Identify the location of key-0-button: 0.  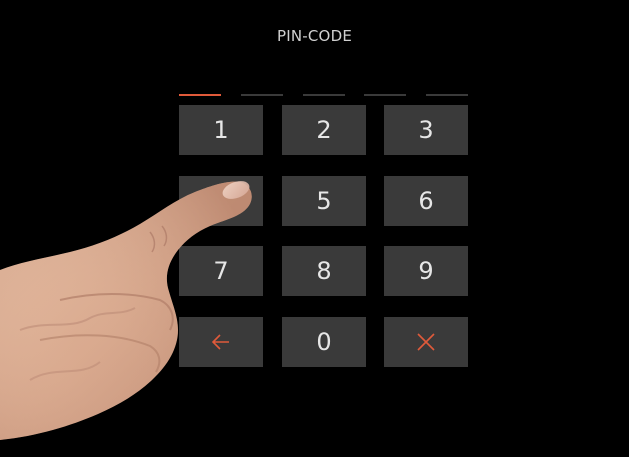
(324, 342).